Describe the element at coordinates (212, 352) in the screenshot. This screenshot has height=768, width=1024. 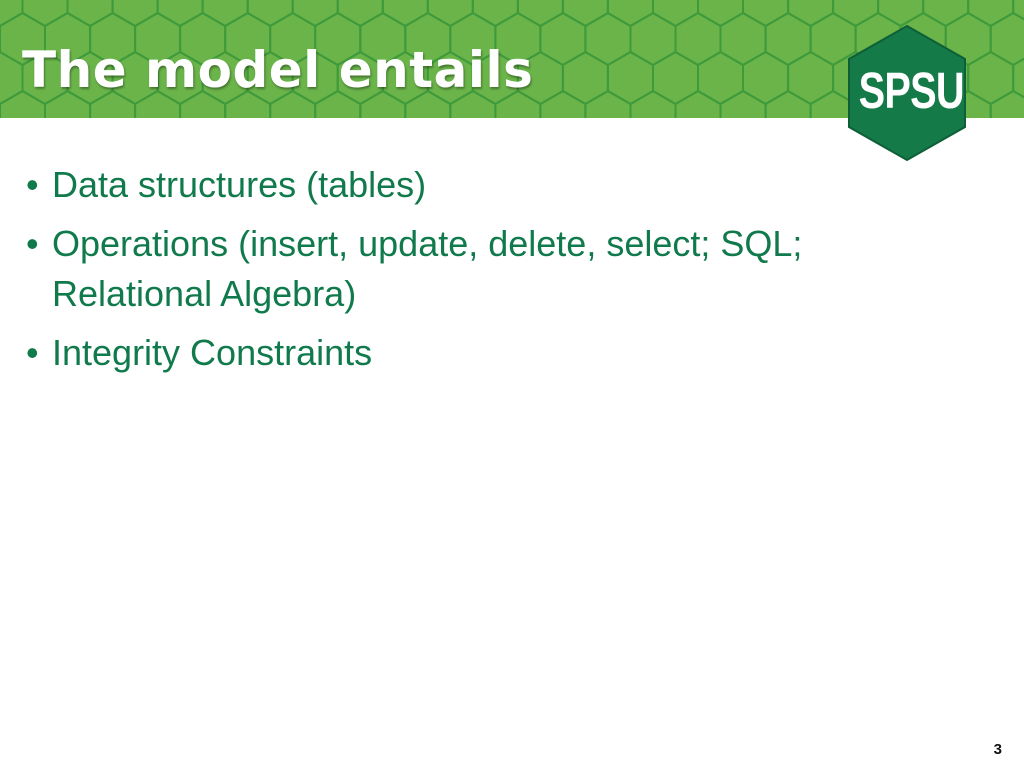
I see `bullet-text: Integrity Constraints` at that location.